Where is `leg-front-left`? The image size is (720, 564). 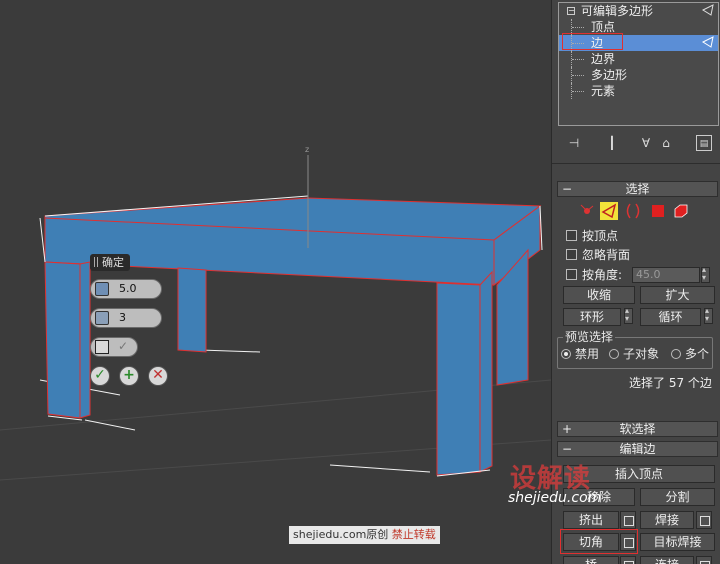
leg-front-left is located at coordinates (62, 340).